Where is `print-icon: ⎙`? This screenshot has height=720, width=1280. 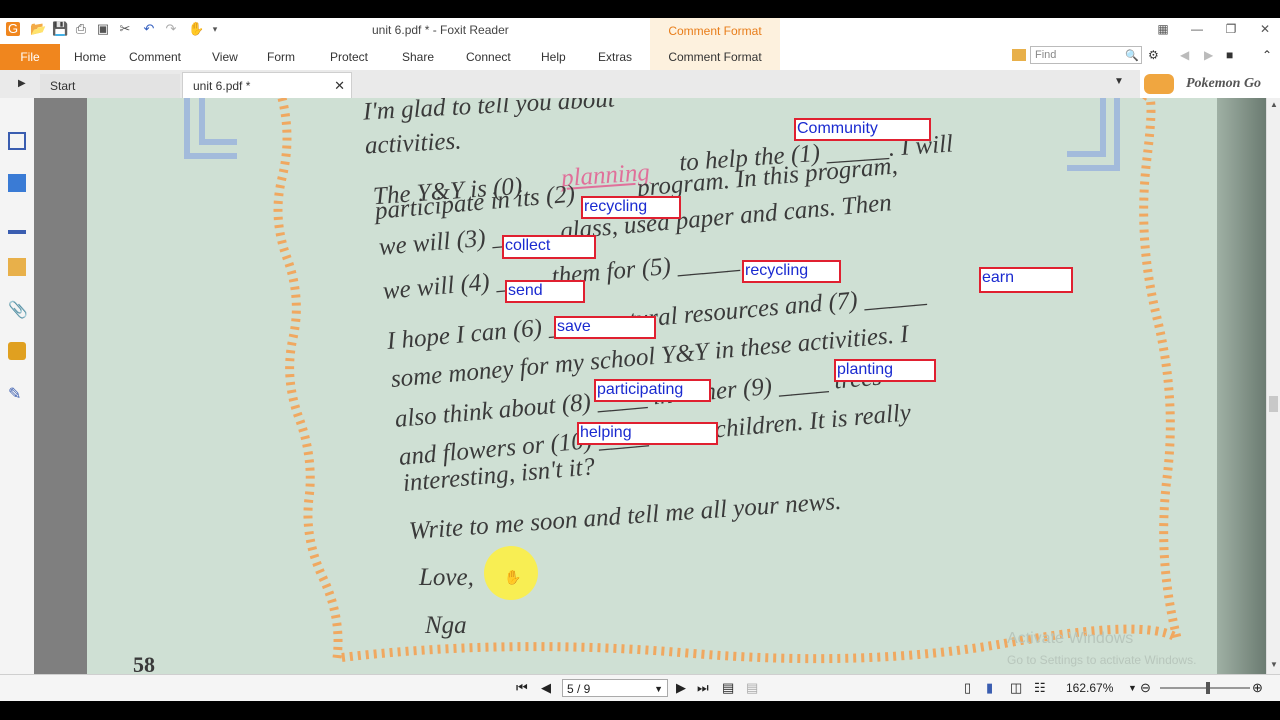
print-icon: ⎙ is located at coordinates (81, 29).